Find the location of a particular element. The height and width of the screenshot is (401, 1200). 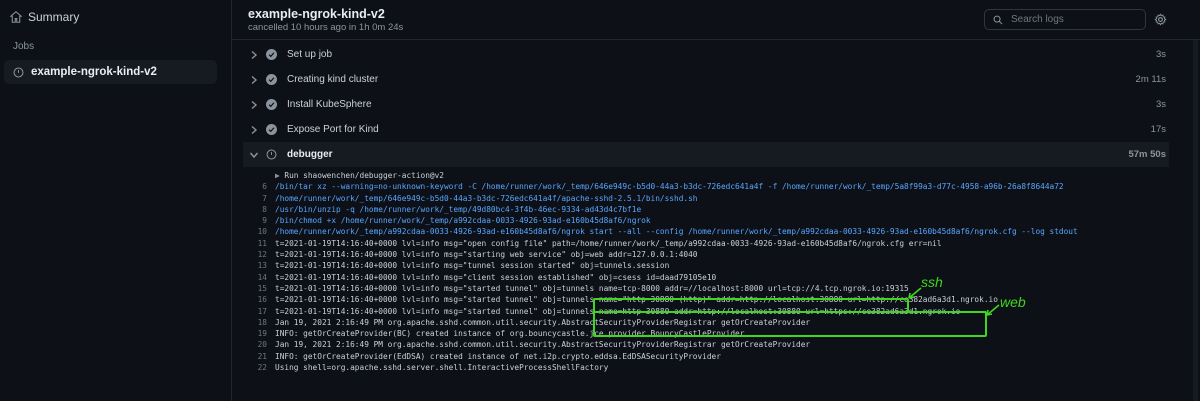

step-duration: 17s is located at coordinates (1158, 129).